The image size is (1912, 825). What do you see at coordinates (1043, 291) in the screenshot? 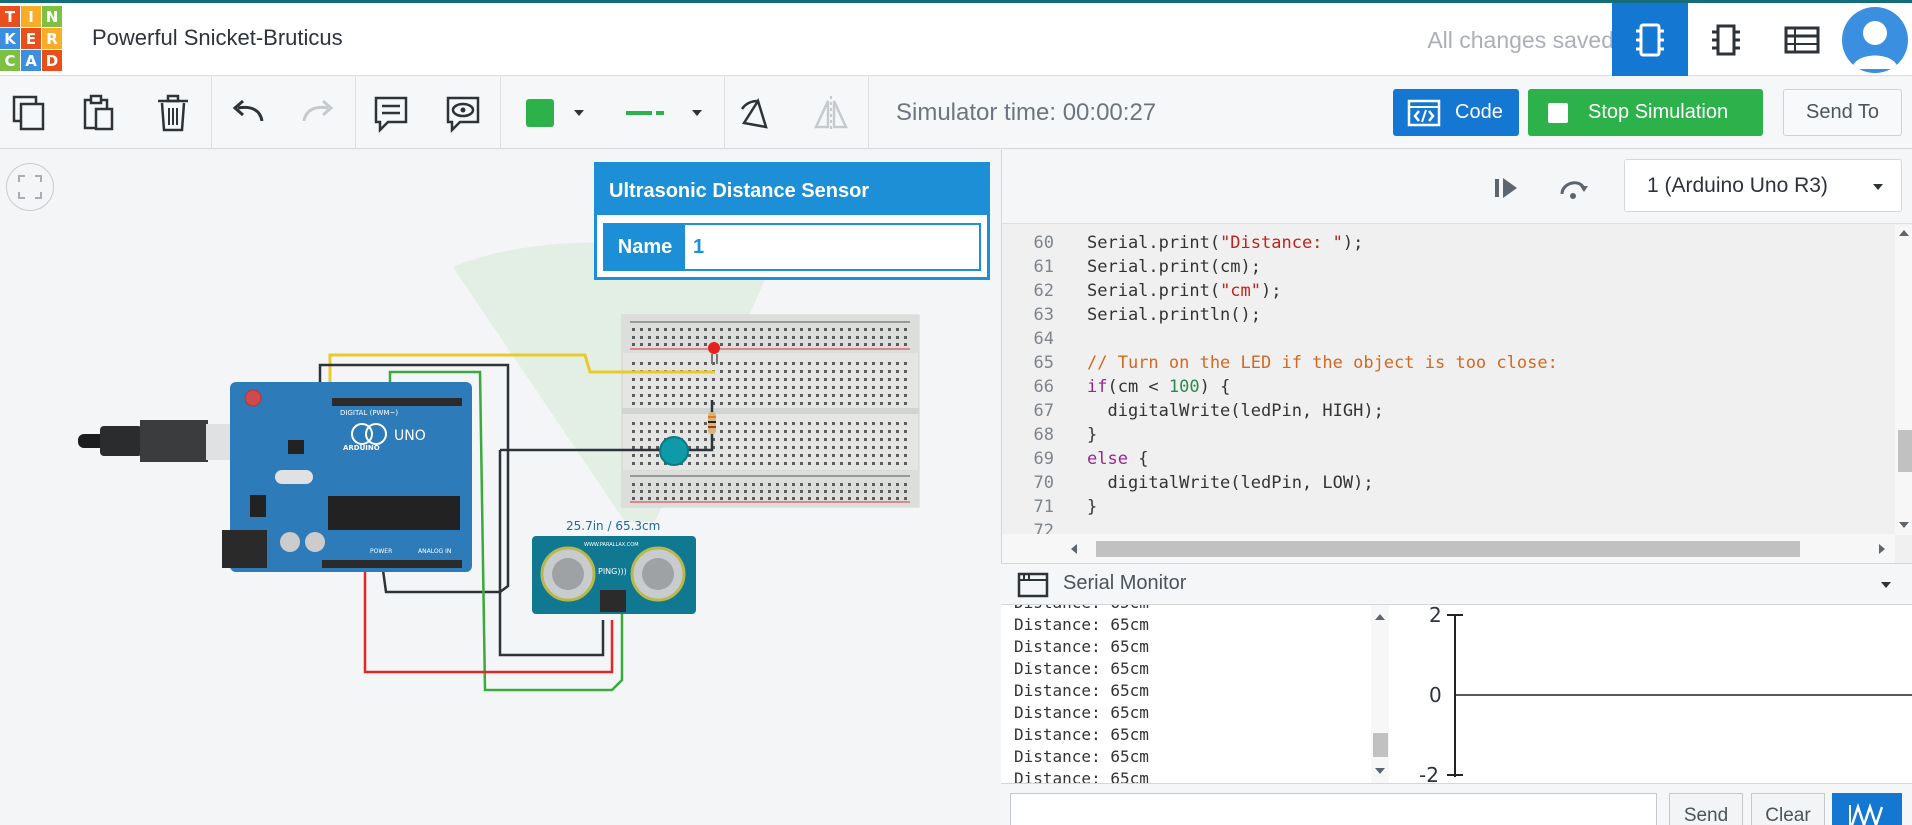
I see `line-number: 62` at bounding box center [1043, 291].